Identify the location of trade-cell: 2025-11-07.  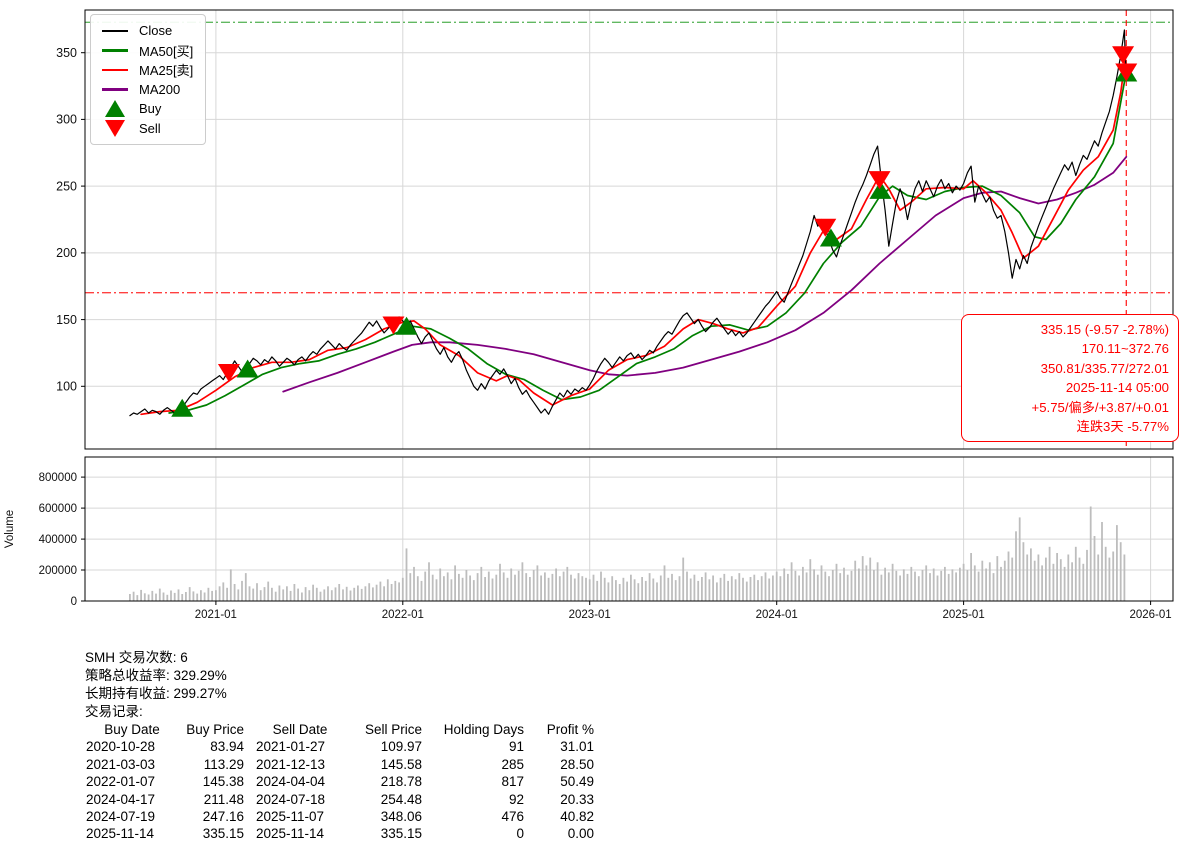
(290, 817).